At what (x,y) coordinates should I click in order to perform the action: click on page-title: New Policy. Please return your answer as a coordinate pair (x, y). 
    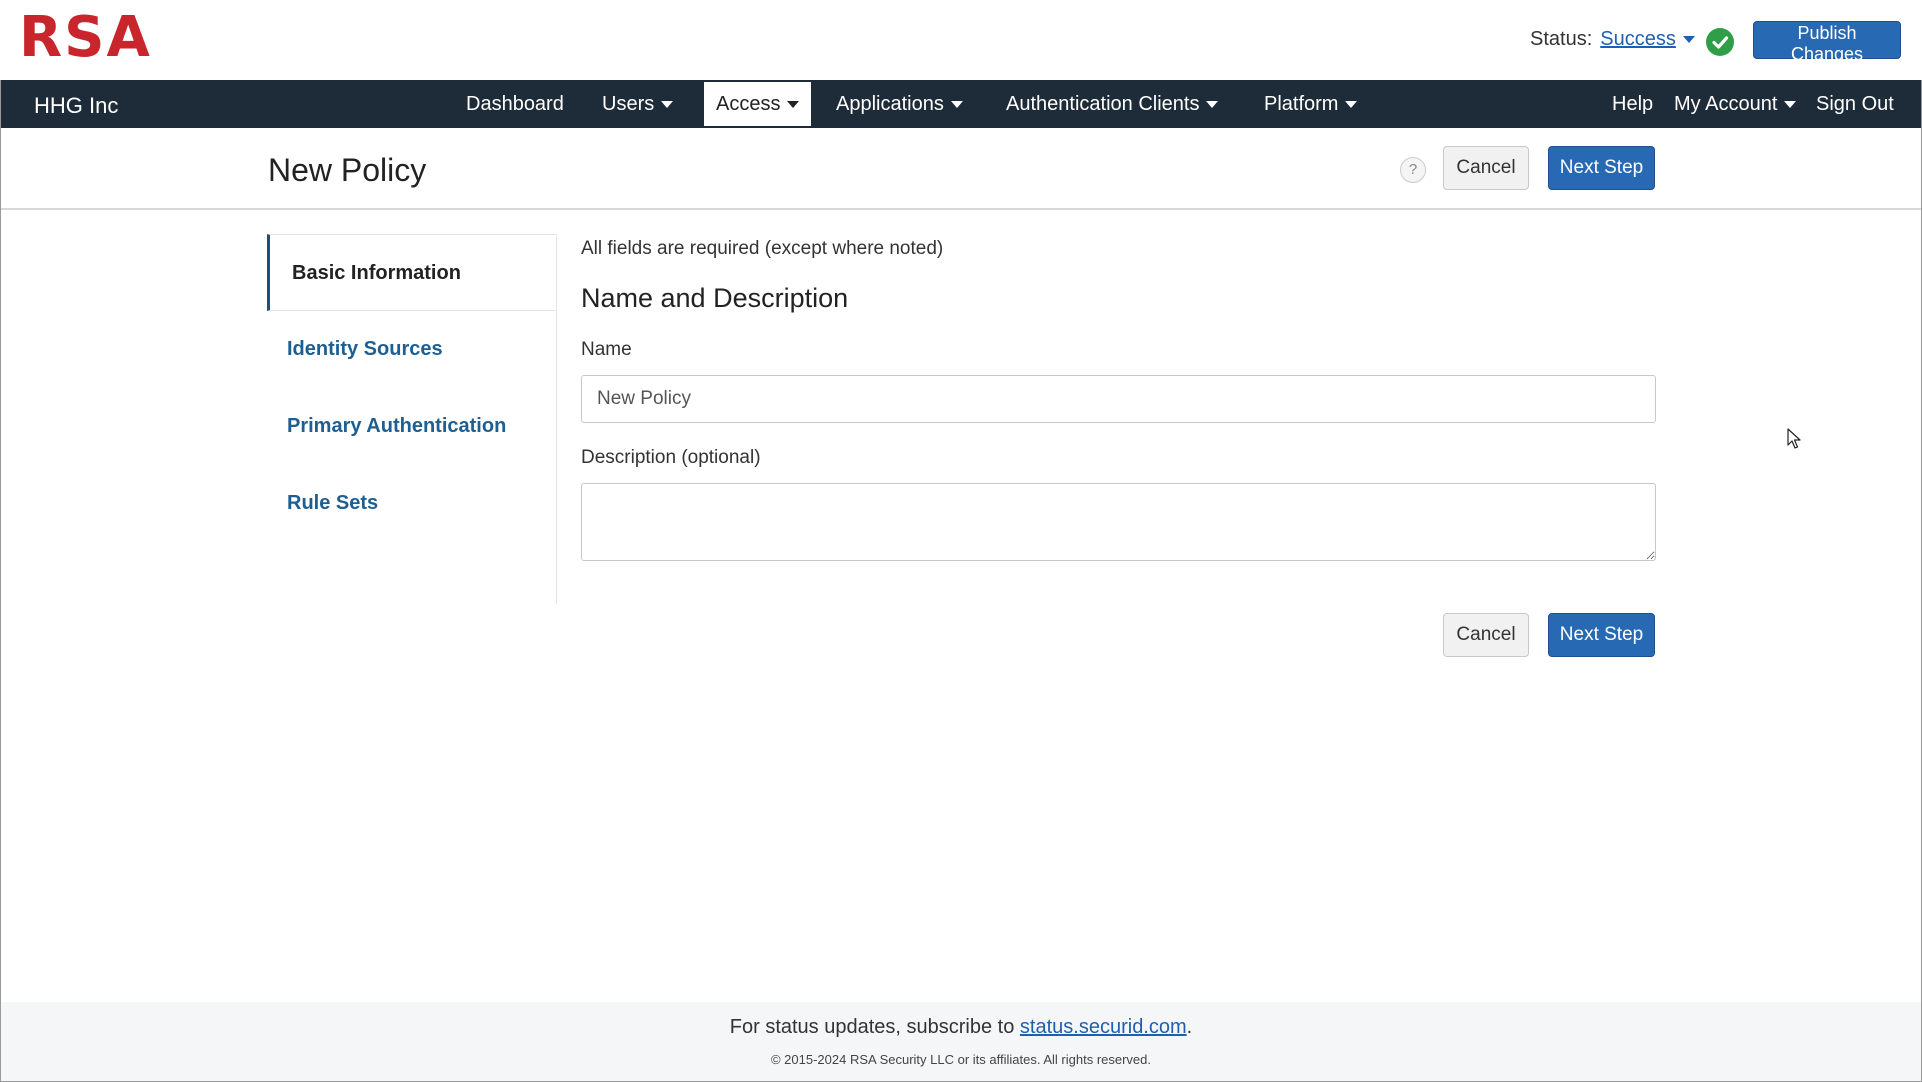
    Looking at the image, I should click on (347, 170).